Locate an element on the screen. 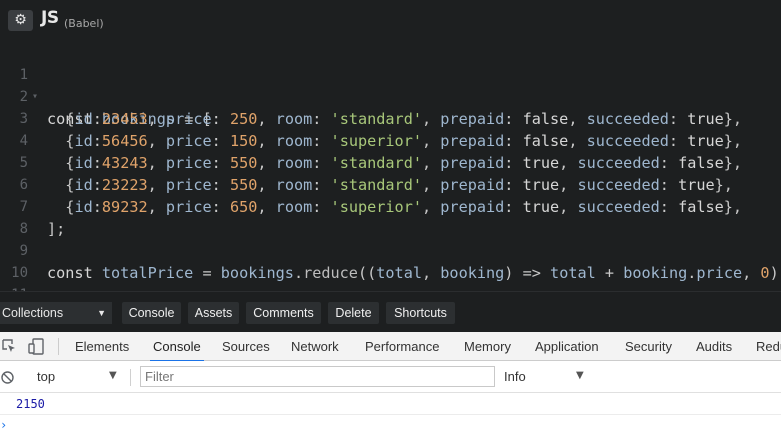 The width and height of the screenshot is (781, 433). log-level-selector: Info is located at coordinates (515, 376).